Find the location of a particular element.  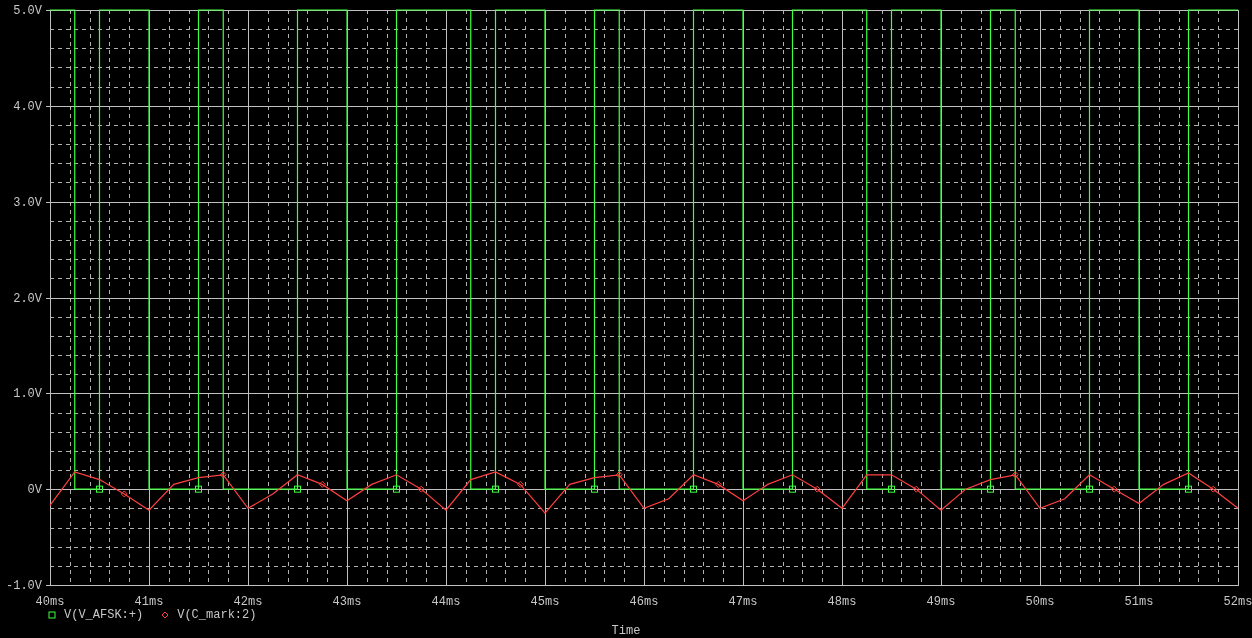

axis-title: Time is located at coordinates (626, 631).